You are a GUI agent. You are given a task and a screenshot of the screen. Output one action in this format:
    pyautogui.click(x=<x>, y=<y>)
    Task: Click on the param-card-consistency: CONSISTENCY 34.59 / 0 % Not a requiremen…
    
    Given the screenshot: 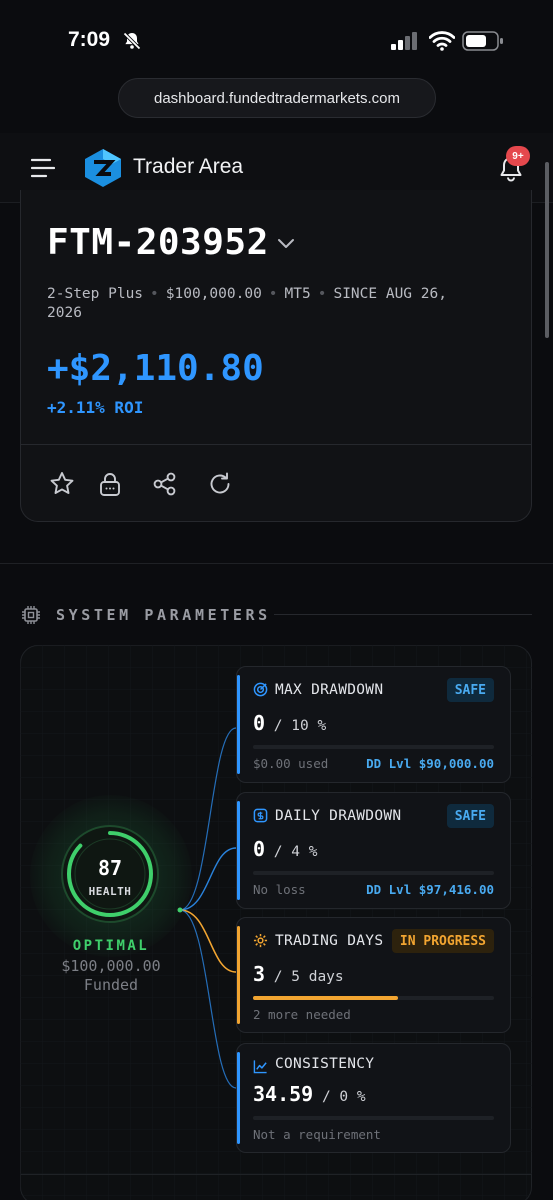 What is the action you would take?
    pyautogui.click(x=373, y=1098)
    